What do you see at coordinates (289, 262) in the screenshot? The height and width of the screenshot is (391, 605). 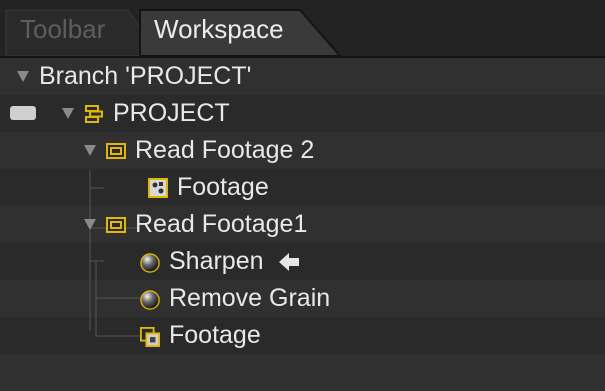 I see `pointer-arrow-icon` at bounding box center [289, 262].